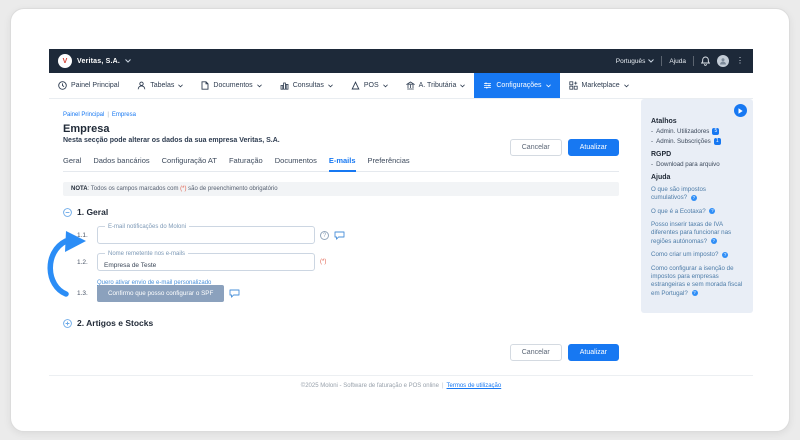 This screenshot has height=440, width=800. What do you see at coordinates (147, 254) in the screenshot?
I see `field-label: Nome remetente nos e-mails` at bounding box center [147, 254].